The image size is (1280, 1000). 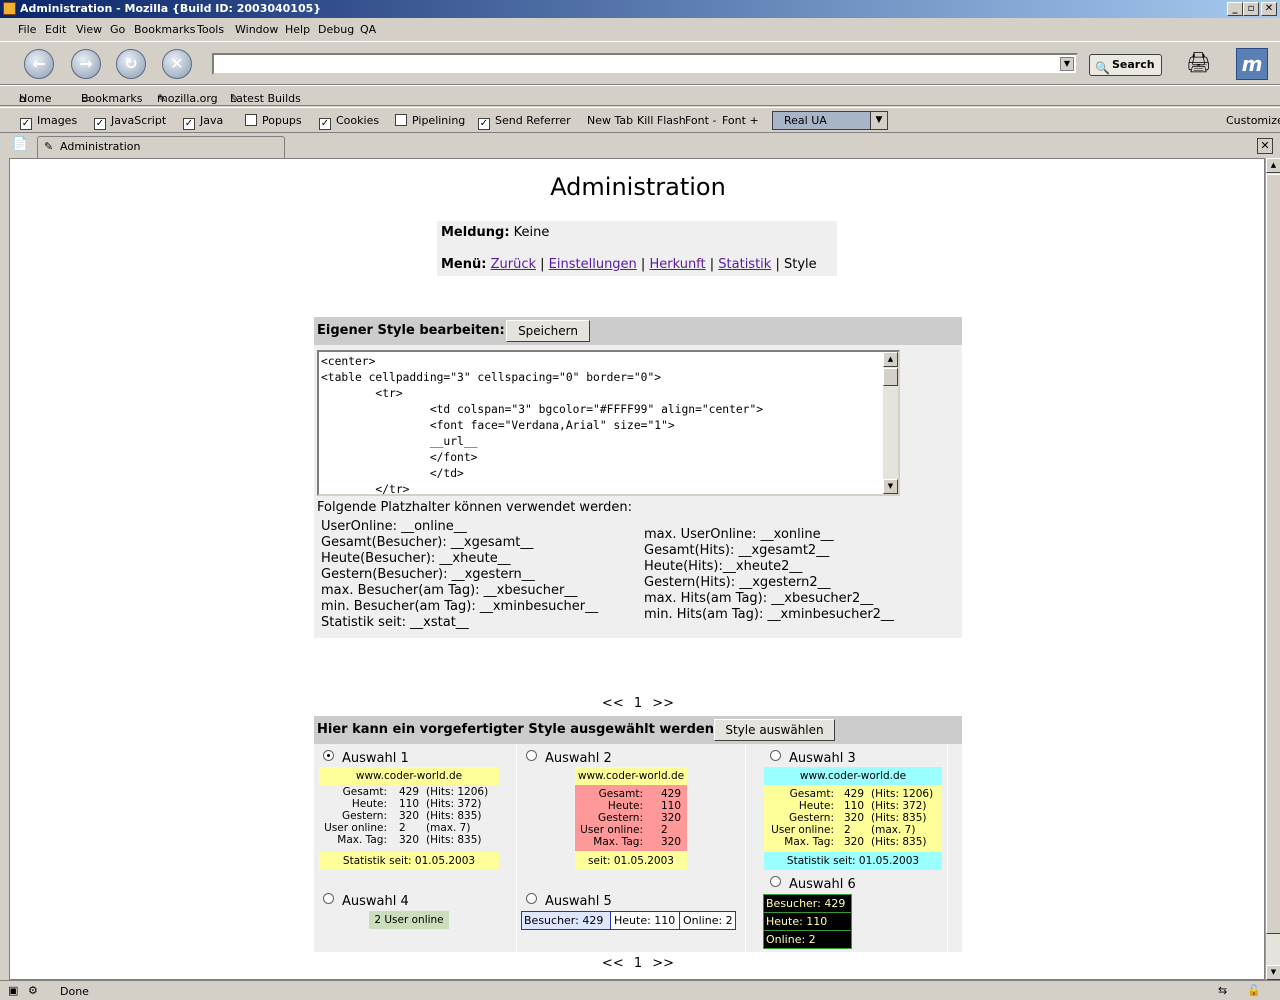 I want to click on select-style-button: Style auswählen, so click(x=774, y=730).